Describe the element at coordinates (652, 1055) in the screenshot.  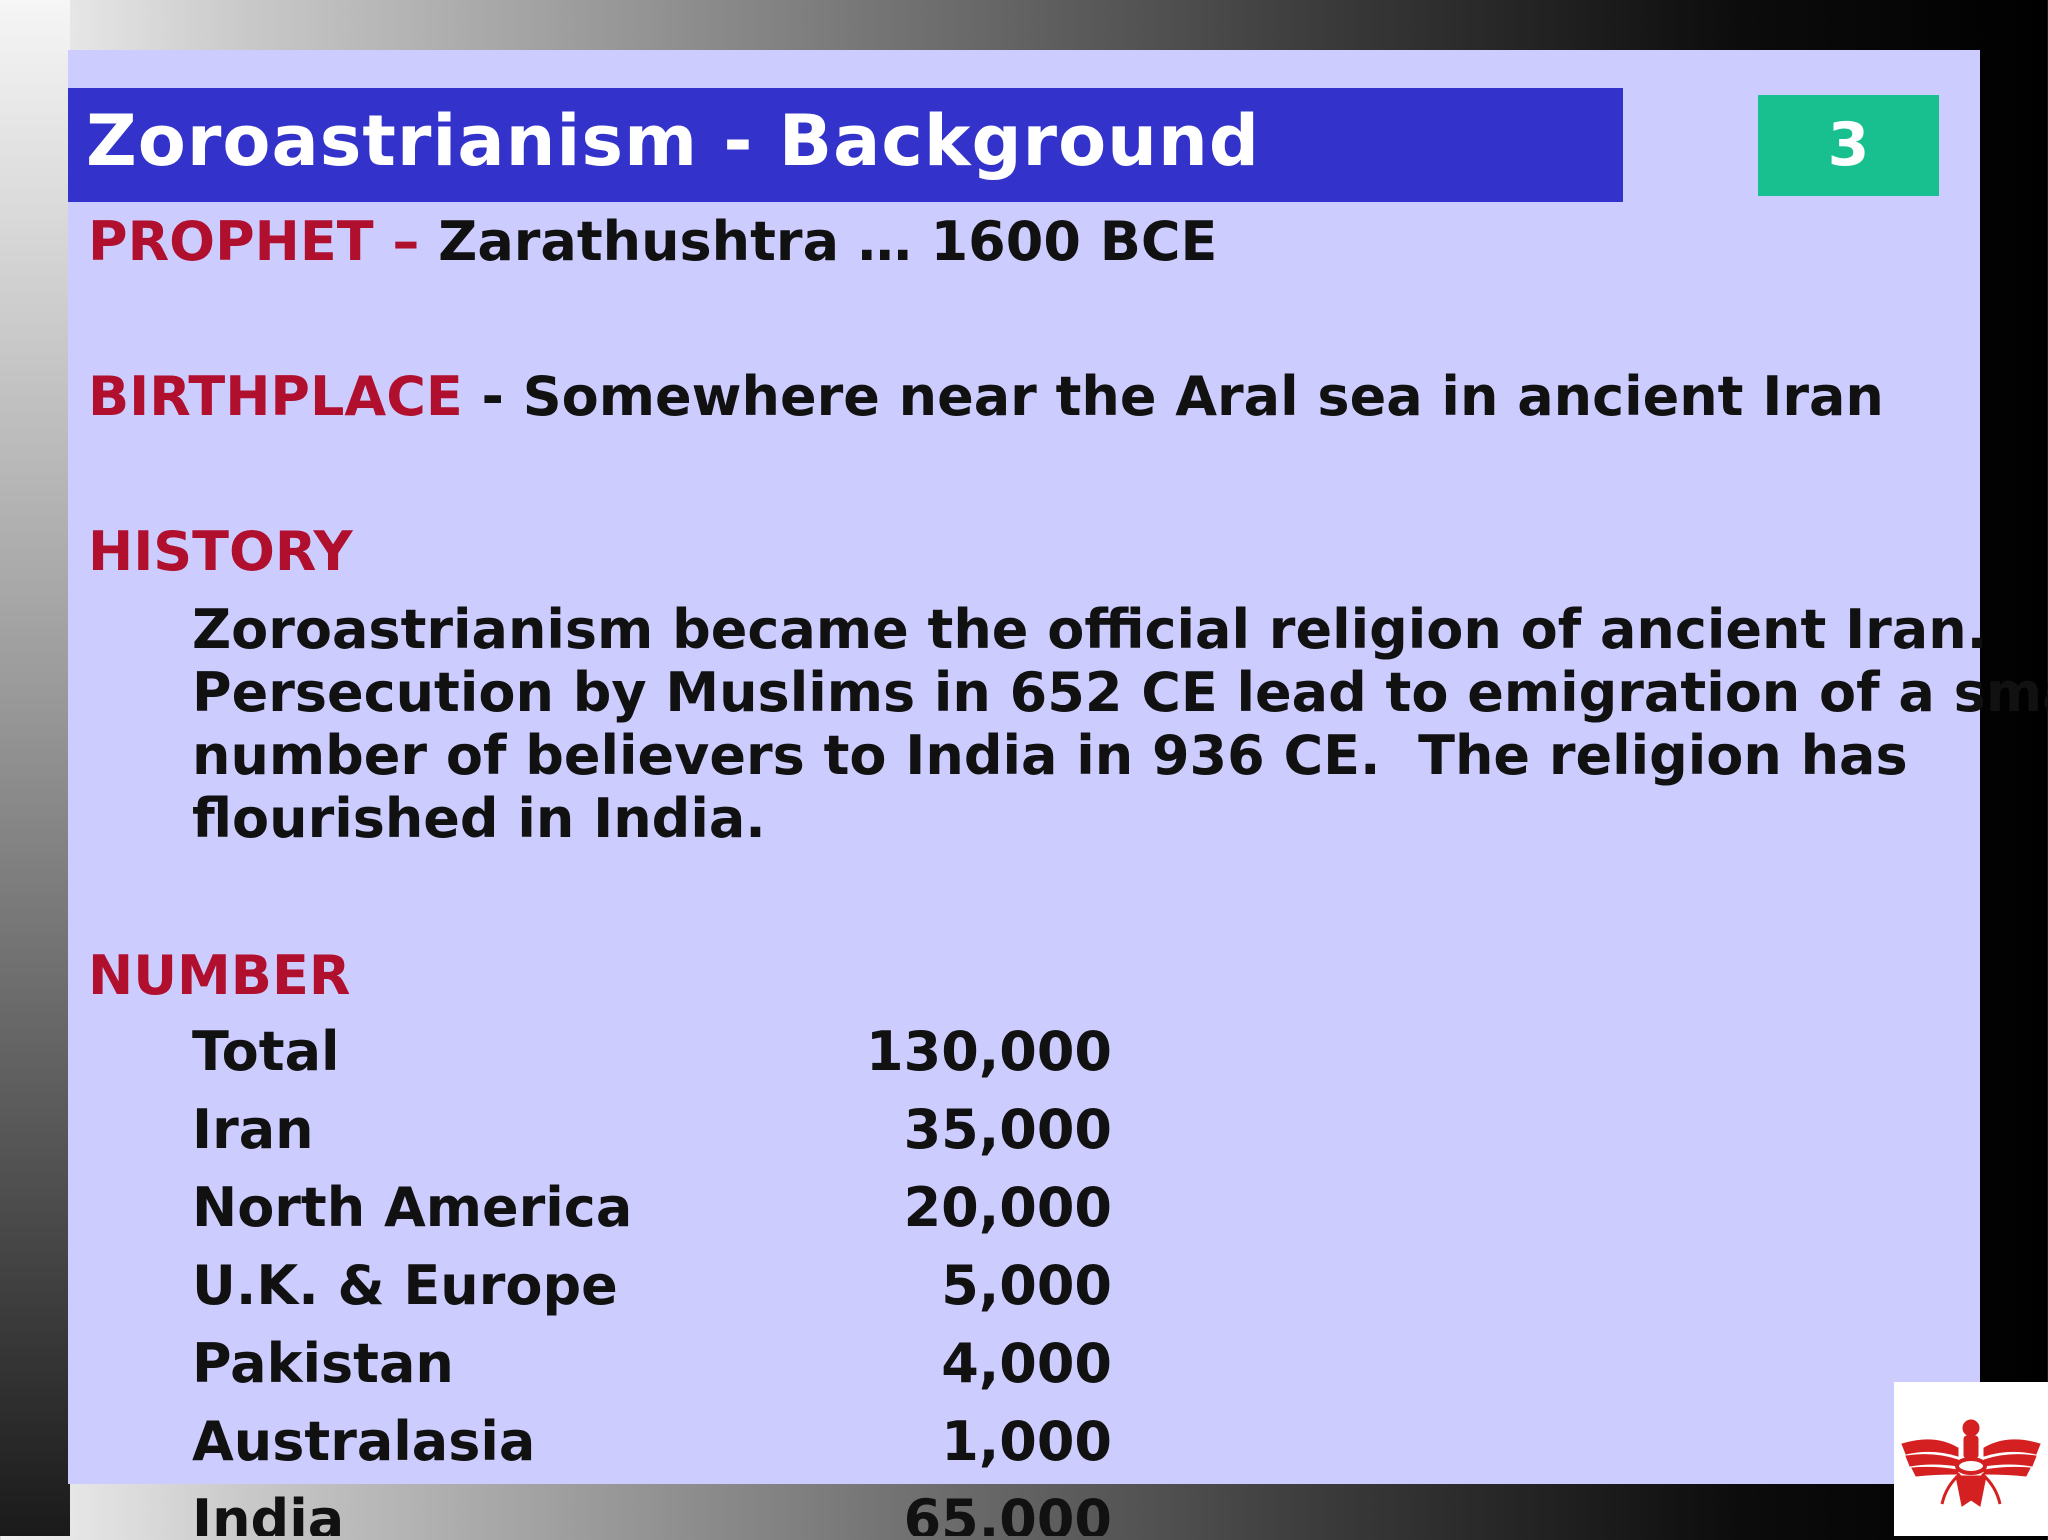
I see `population-row: Total 130,000` at that location.